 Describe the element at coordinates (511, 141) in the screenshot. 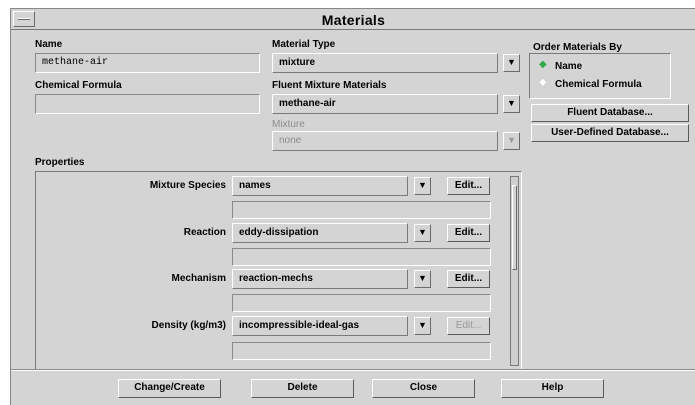

I see `mixture-dropdown-icon: ▼` at that location.